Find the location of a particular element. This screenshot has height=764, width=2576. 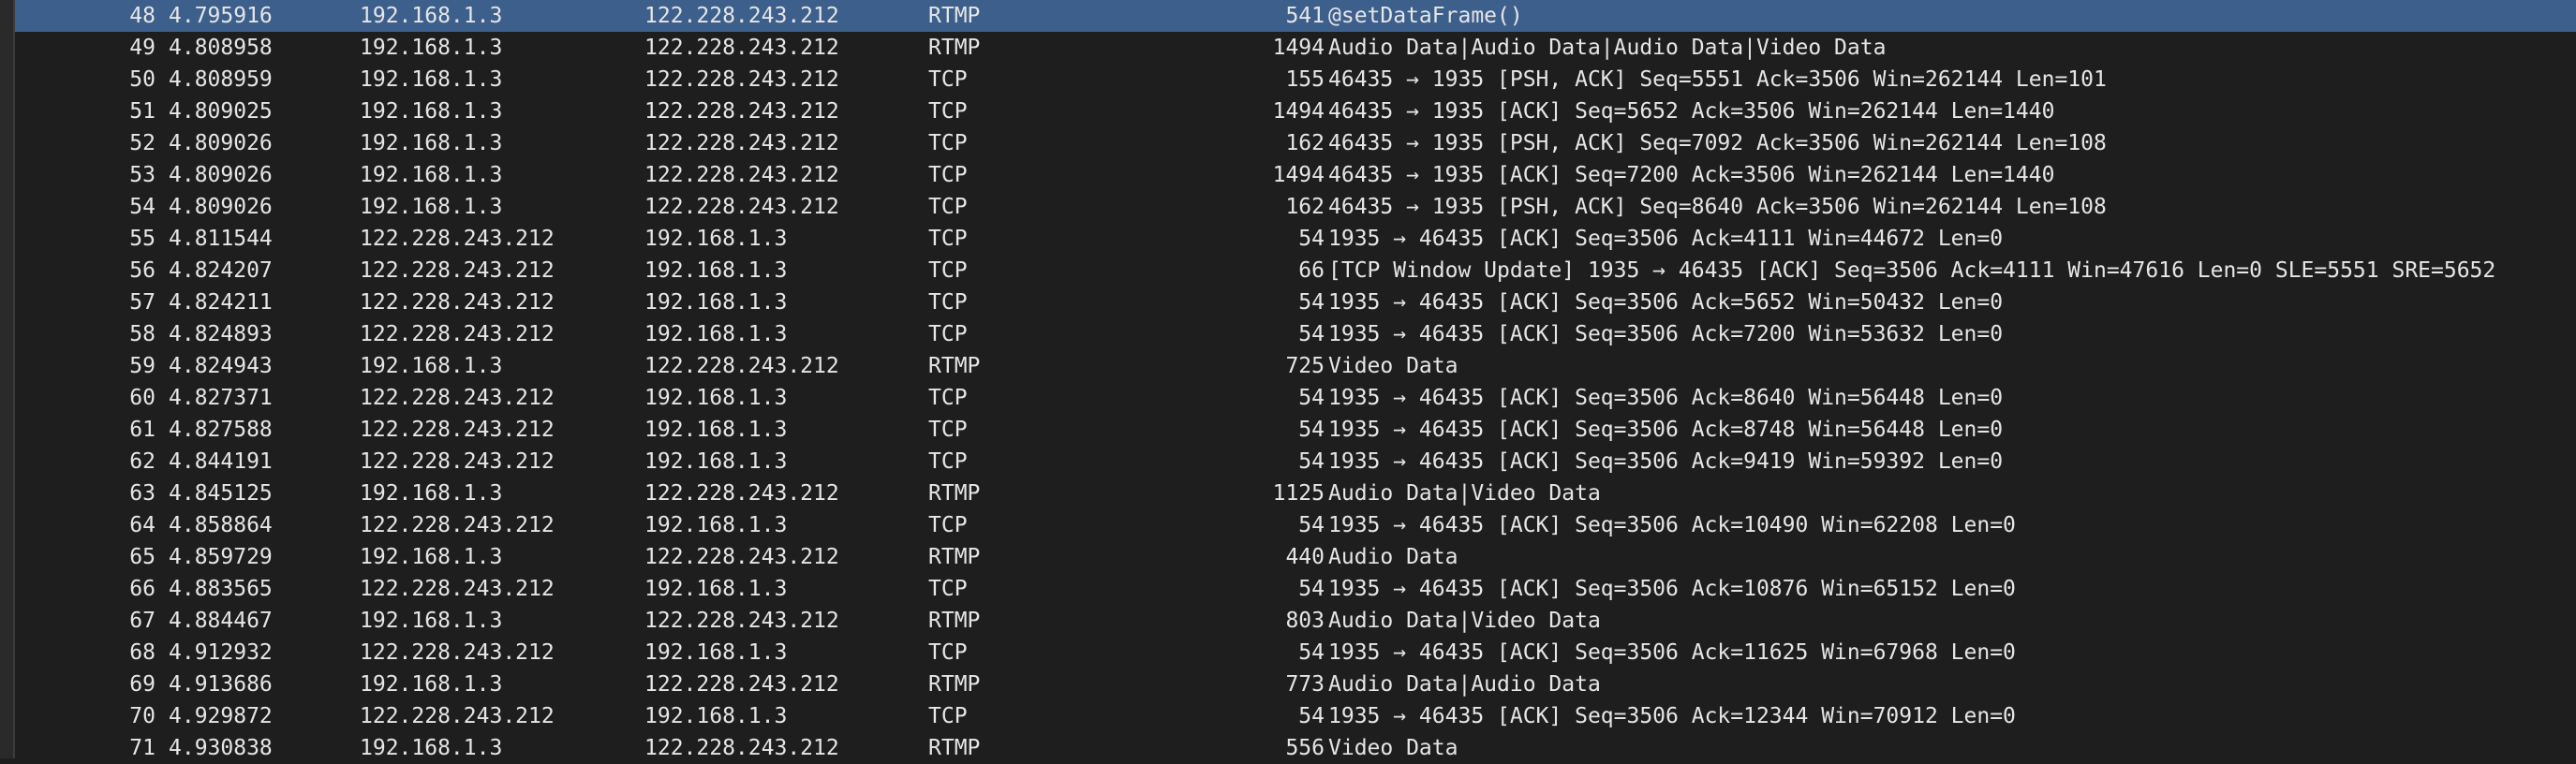

packet-time: 4.824211 is located at coordinates (221, 302).